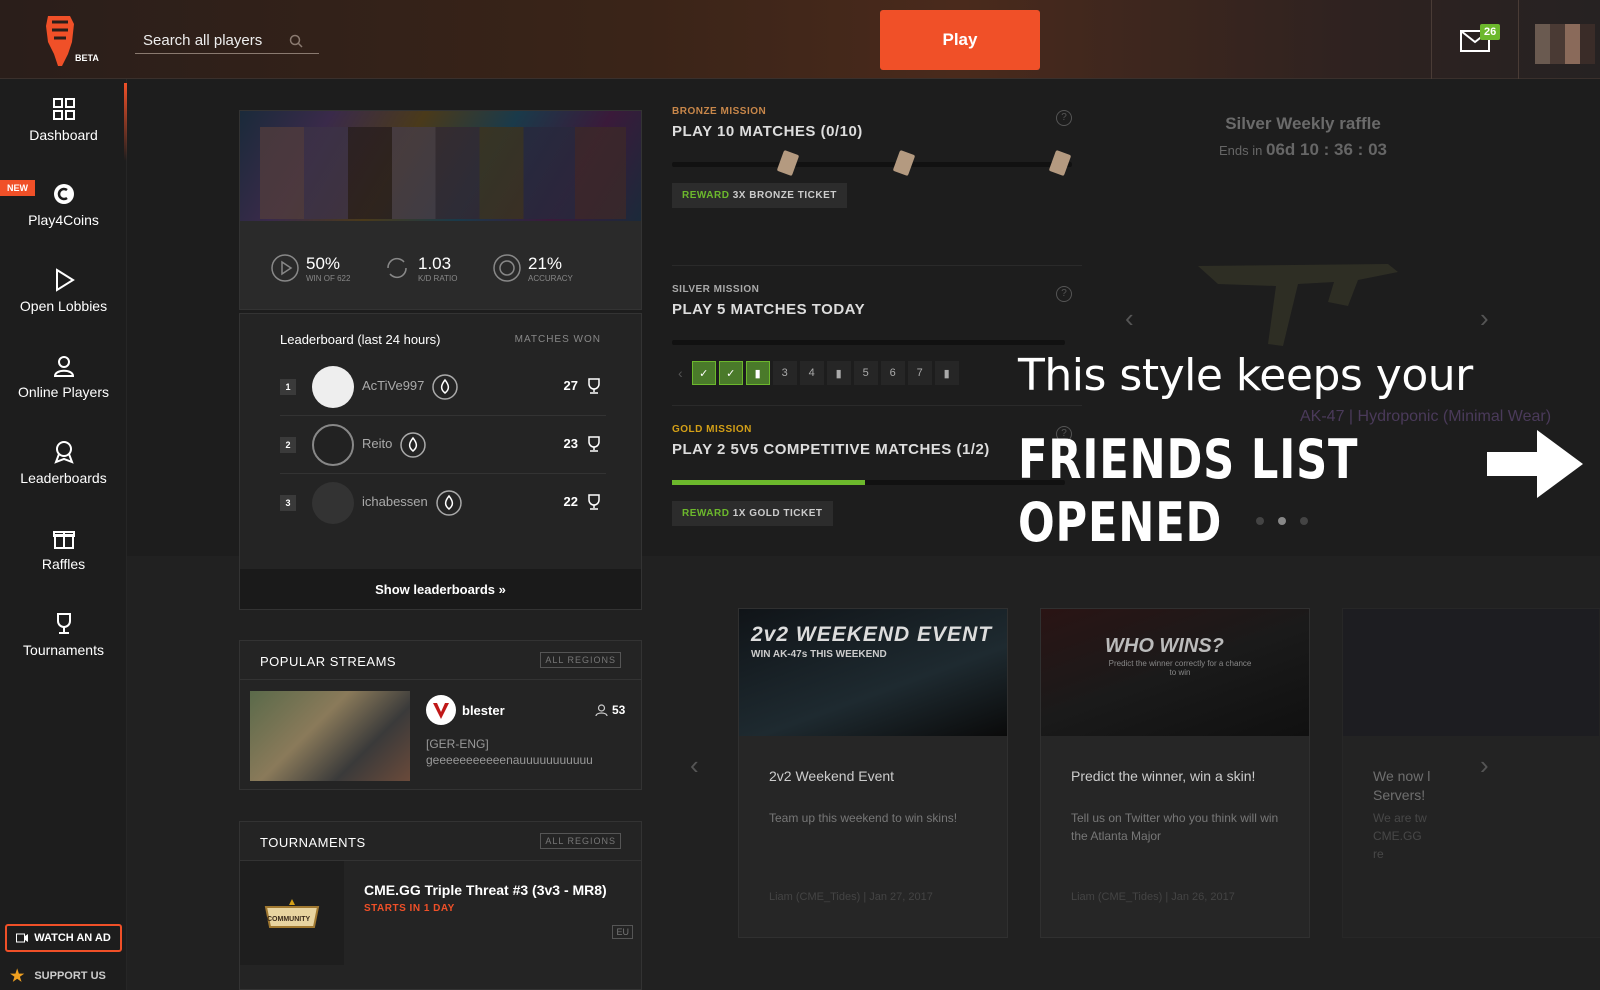  I want to click on sidebar-item-online-players: Online Players, so click(63, 377).